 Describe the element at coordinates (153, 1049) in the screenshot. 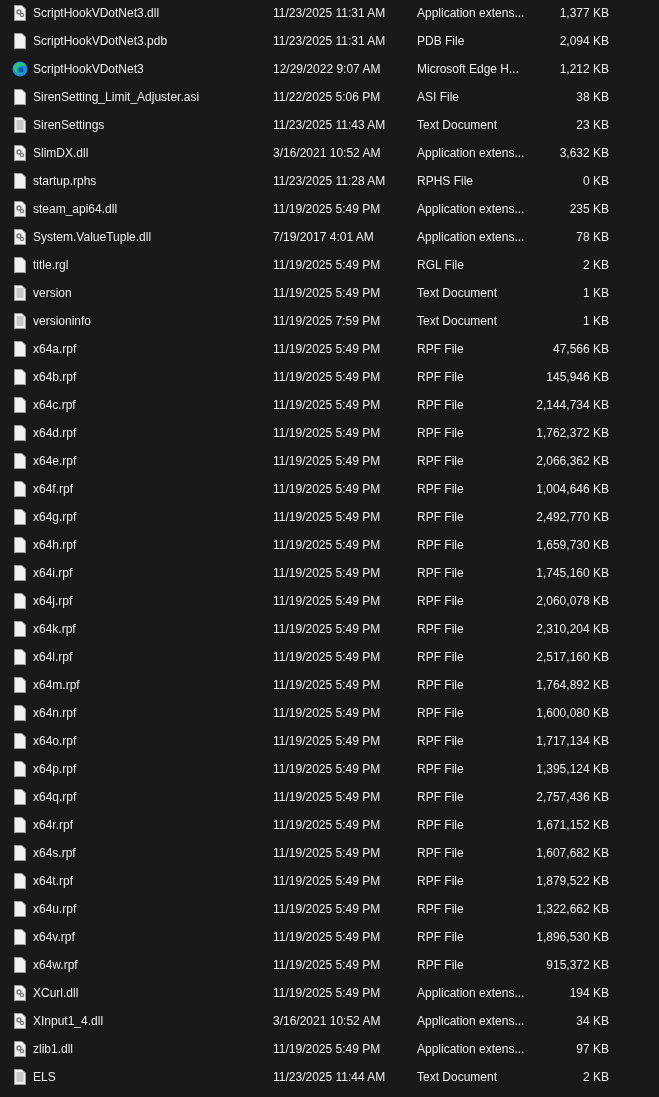

I see `file-name: zlib1.dll` at that location.